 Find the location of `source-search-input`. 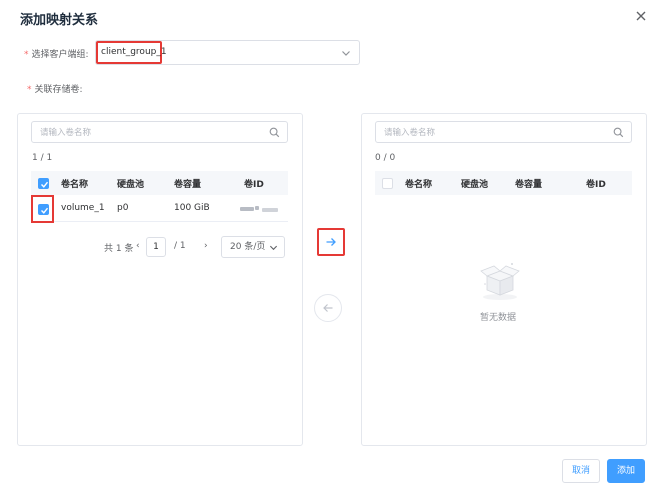

source-search-input is located at coordinates (140, 132).